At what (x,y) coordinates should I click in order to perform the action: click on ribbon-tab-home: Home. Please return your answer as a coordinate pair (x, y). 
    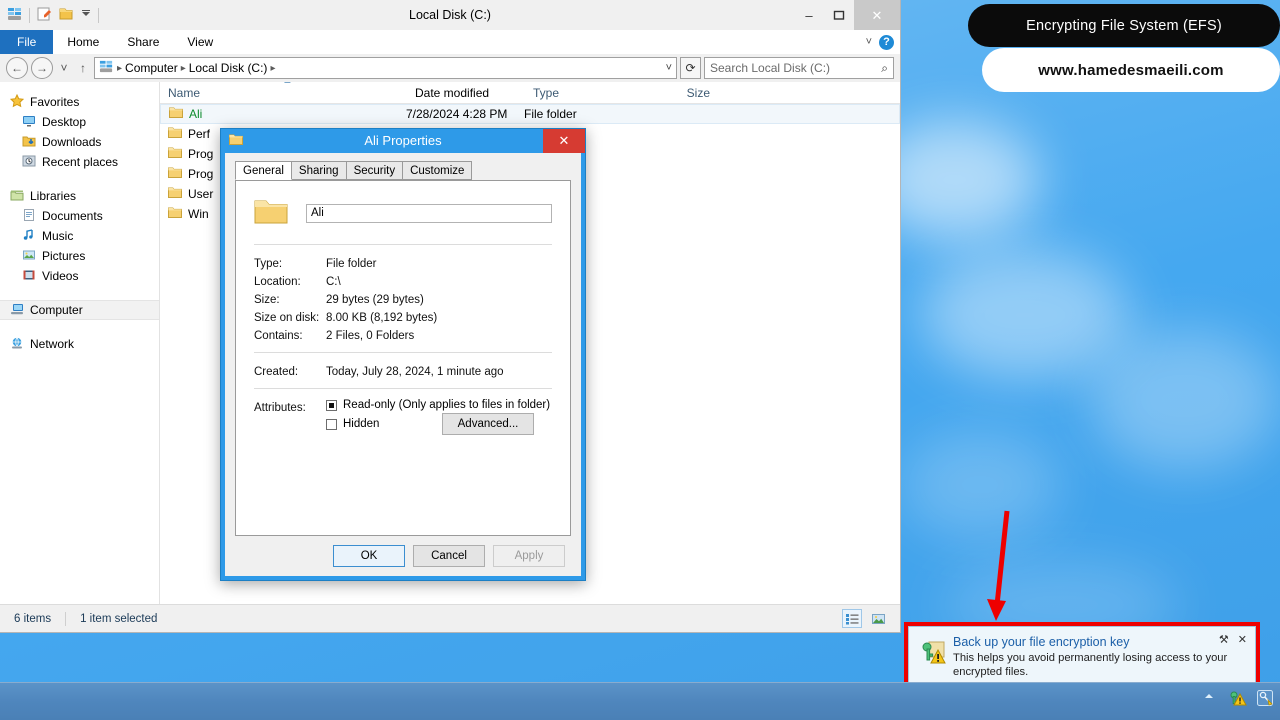
    Looking at the image, I should click on (83, 42).